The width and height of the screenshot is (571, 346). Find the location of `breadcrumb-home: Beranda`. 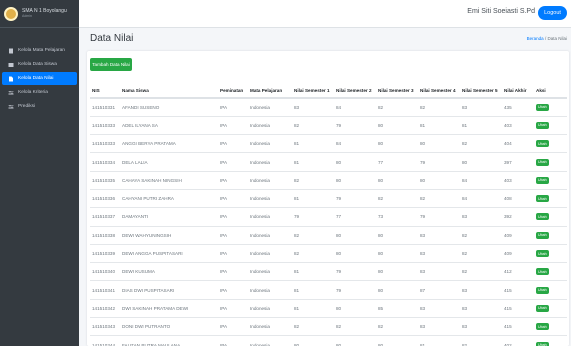

breadcrumb-home: Beranda is located at coordinates (535, 38).